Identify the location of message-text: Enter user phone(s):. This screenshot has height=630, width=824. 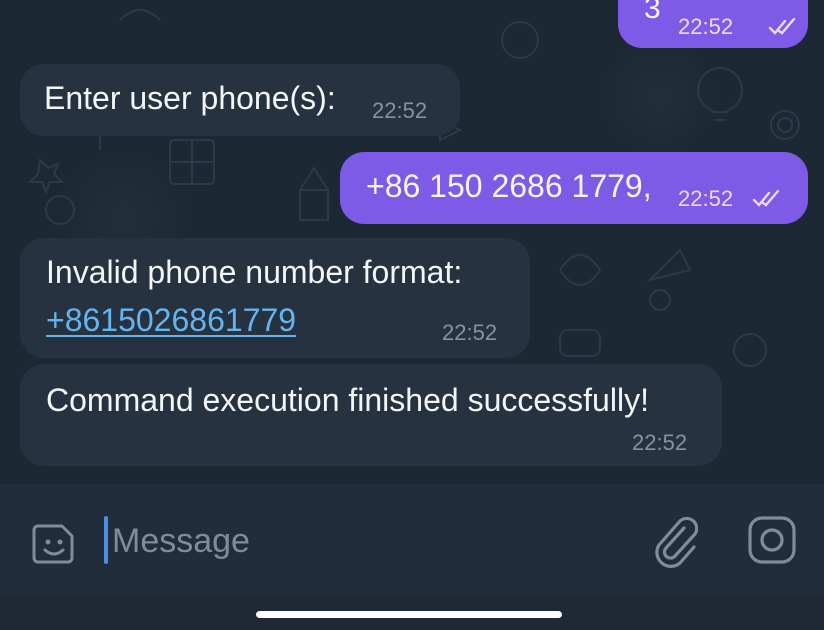
(190, 98).